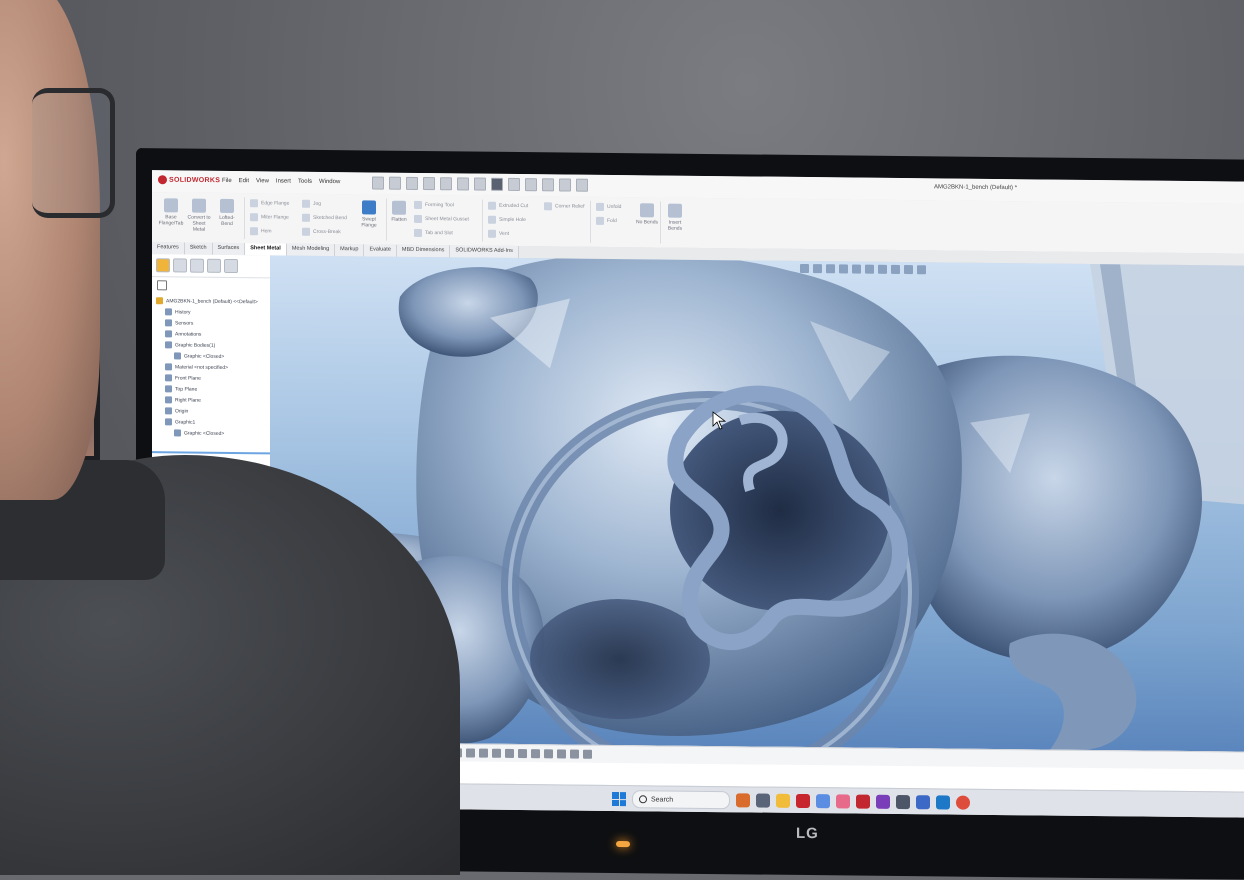 This screenshot has height=880, width=1244. What do you see at coordinates (531, 185) in the screenshot?
I see `file-properties-icon` at bounding box center [531, 185].